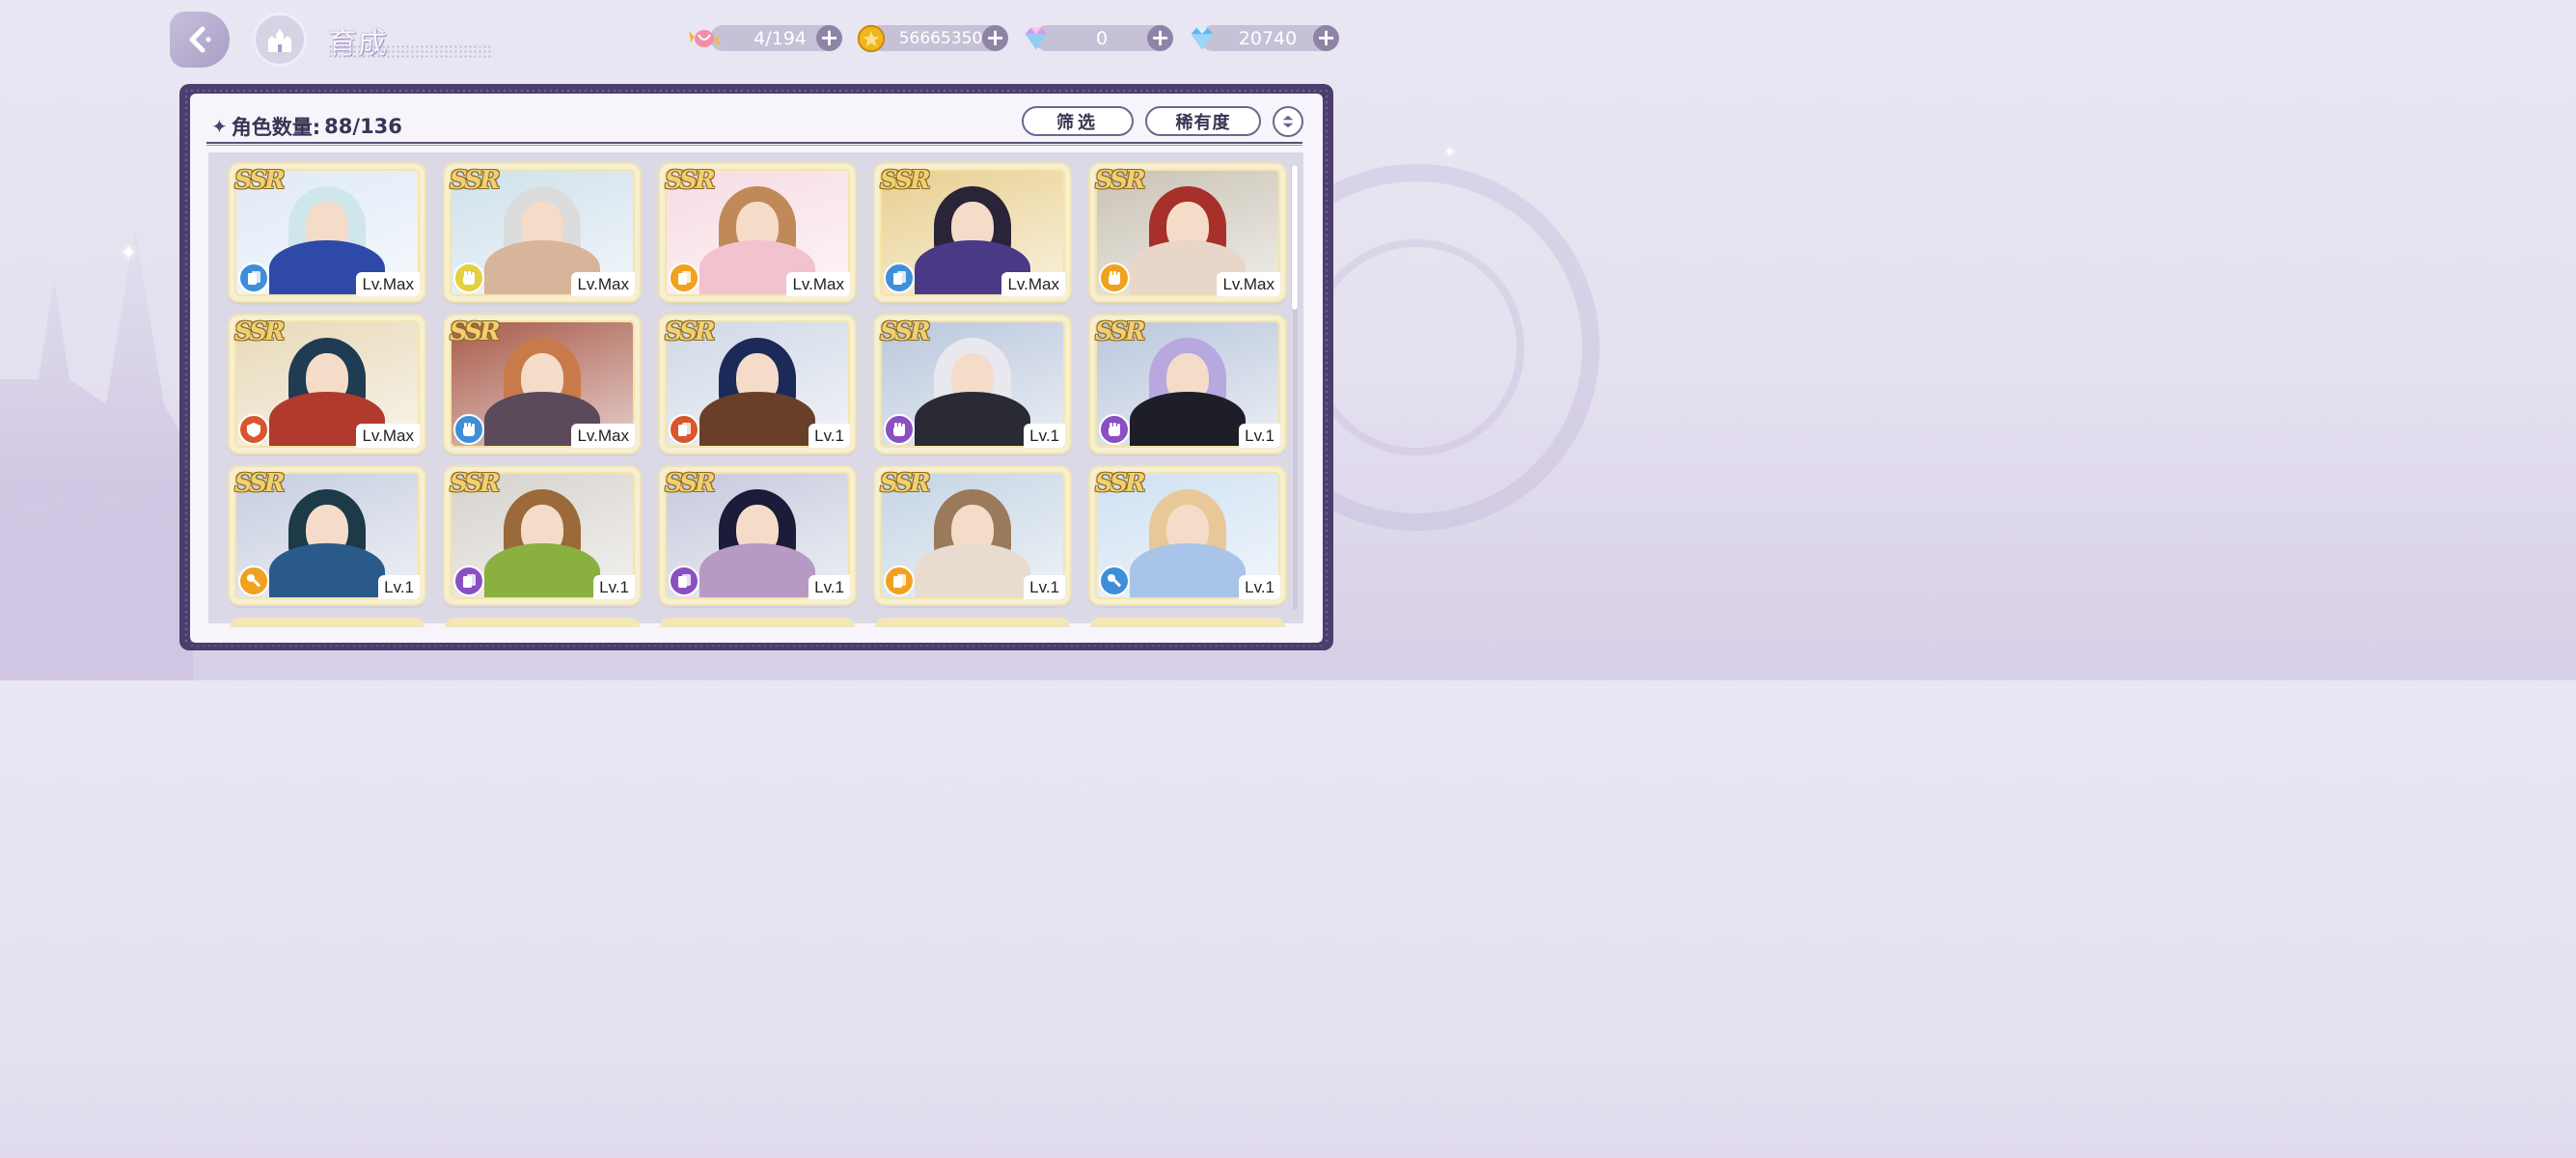 This screenshot has width=2576, height=1158. I want to click on header-divider, so click(754, 144).